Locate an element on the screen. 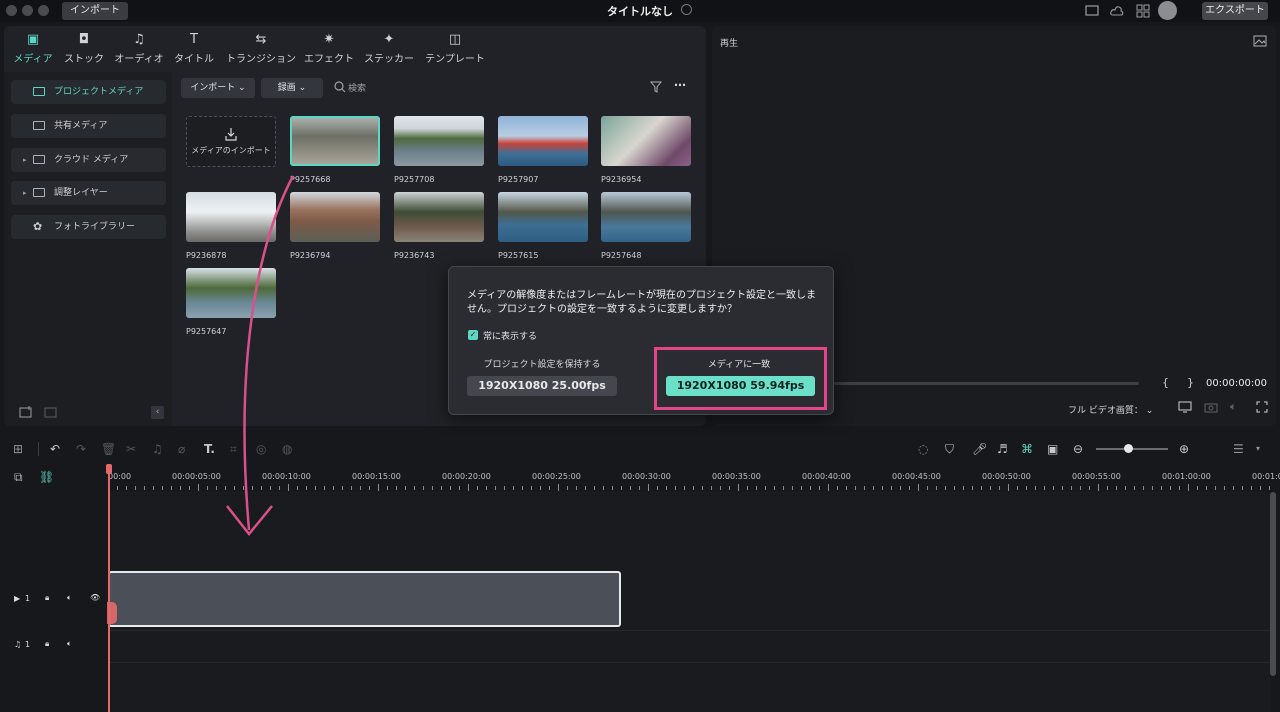  sidebar-item-shared-media: 共有メディア is located at coordinates (88, 126).